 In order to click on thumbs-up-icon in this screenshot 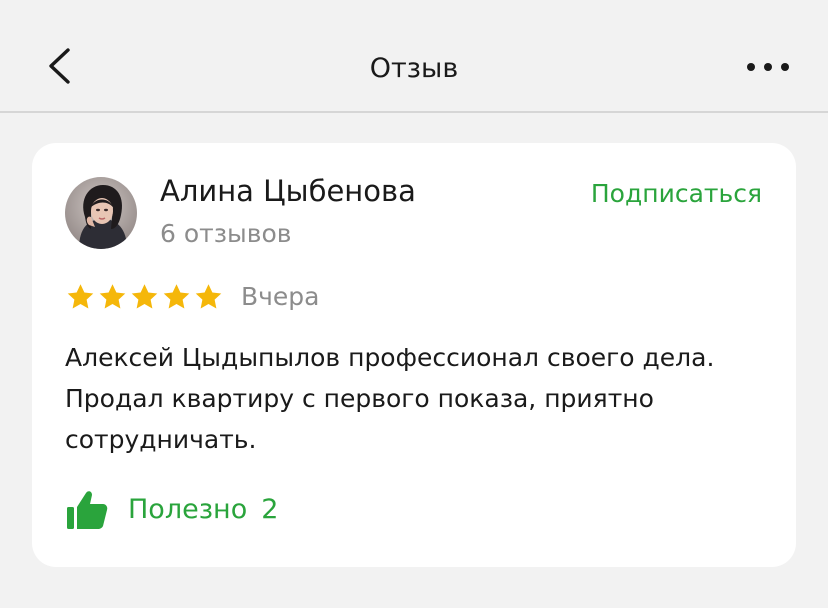, I will do `click(87, 510)`.